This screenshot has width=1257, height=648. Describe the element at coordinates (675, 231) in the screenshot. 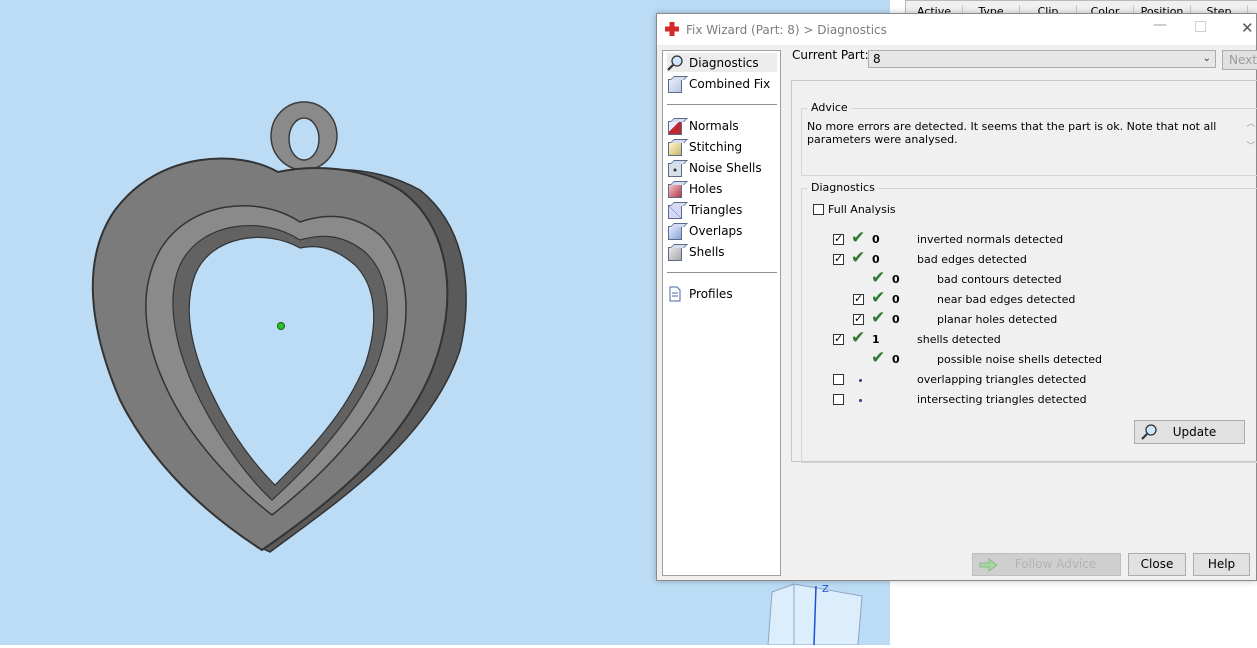

I see `overlaps-cube-icon` at that location.